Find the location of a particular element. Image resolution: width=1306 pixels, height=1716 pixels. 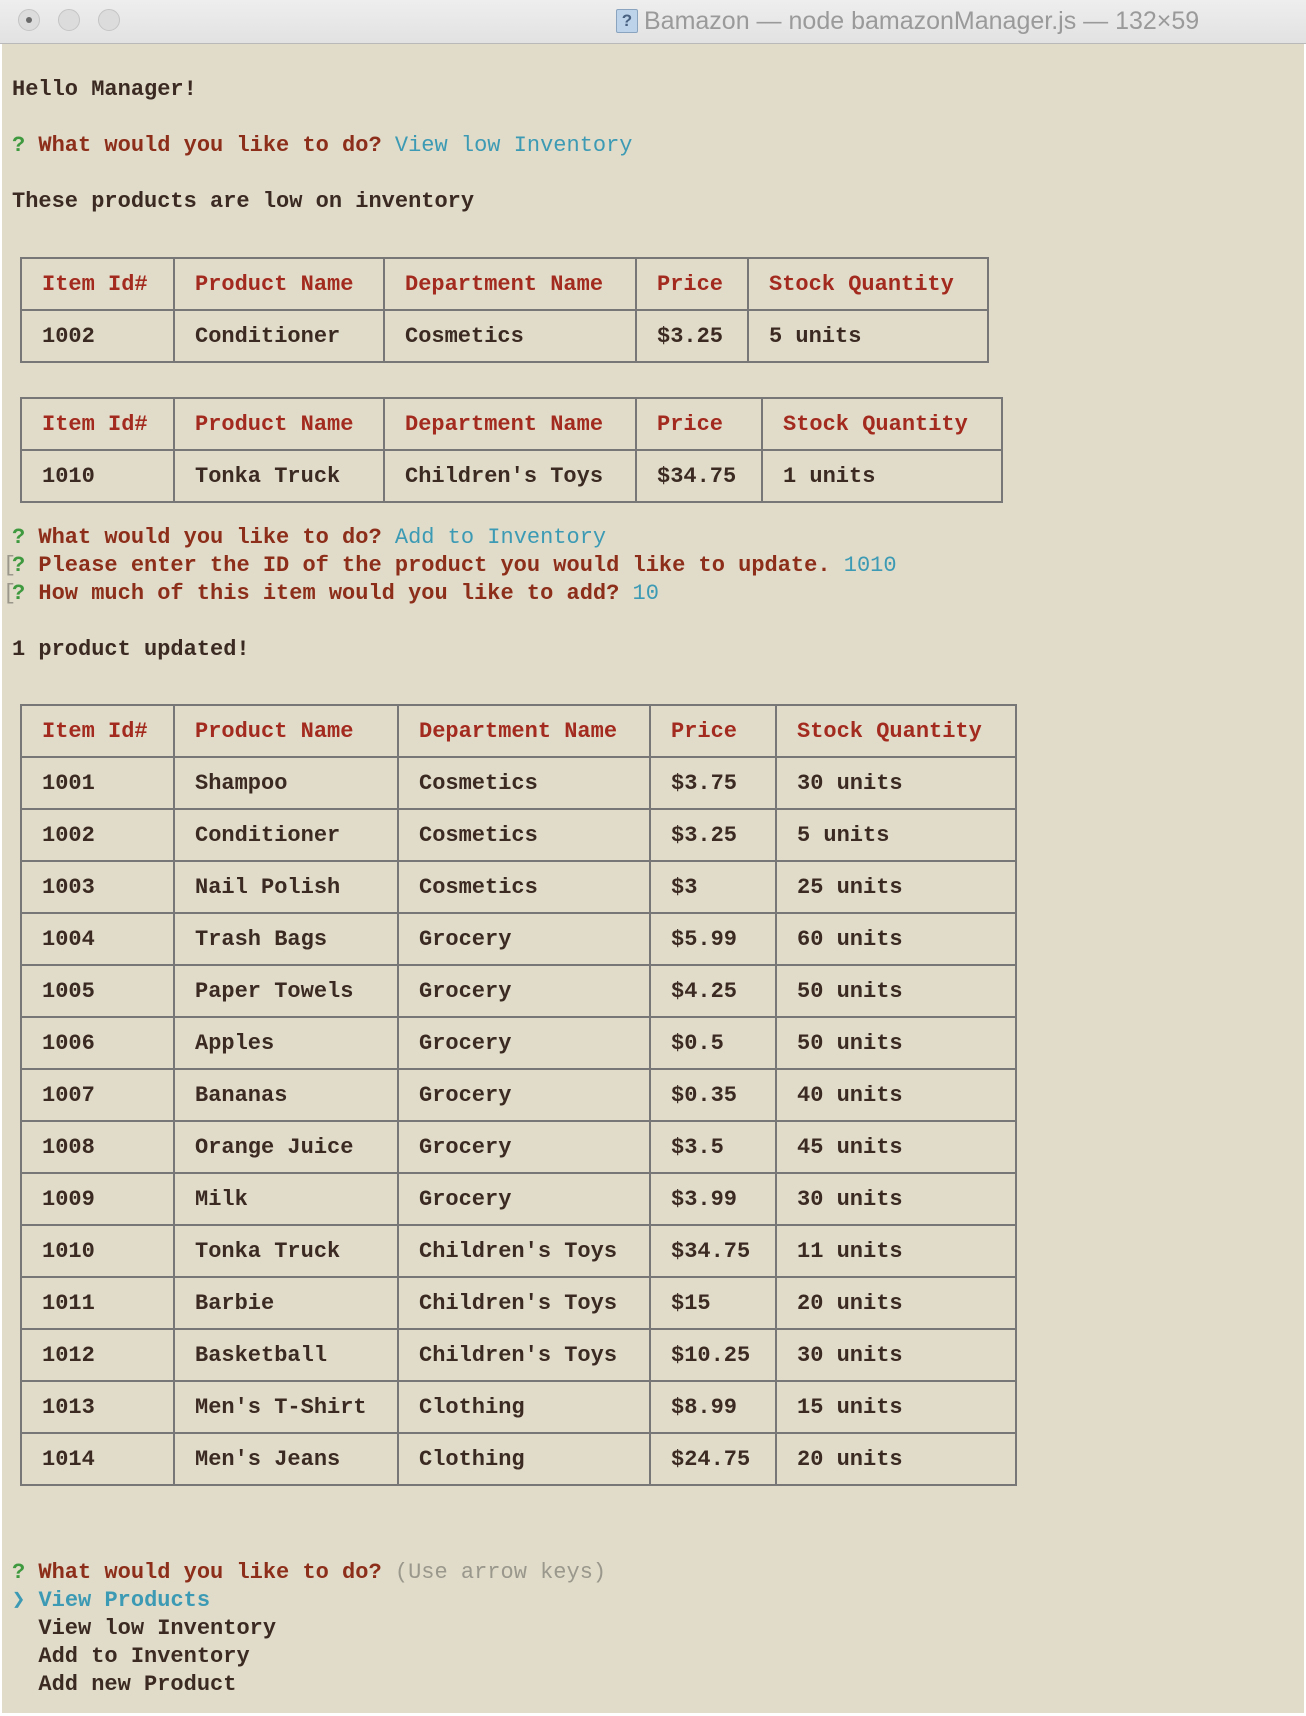

greeting-text: Hello Manager! is located at coordinates (104, 89).